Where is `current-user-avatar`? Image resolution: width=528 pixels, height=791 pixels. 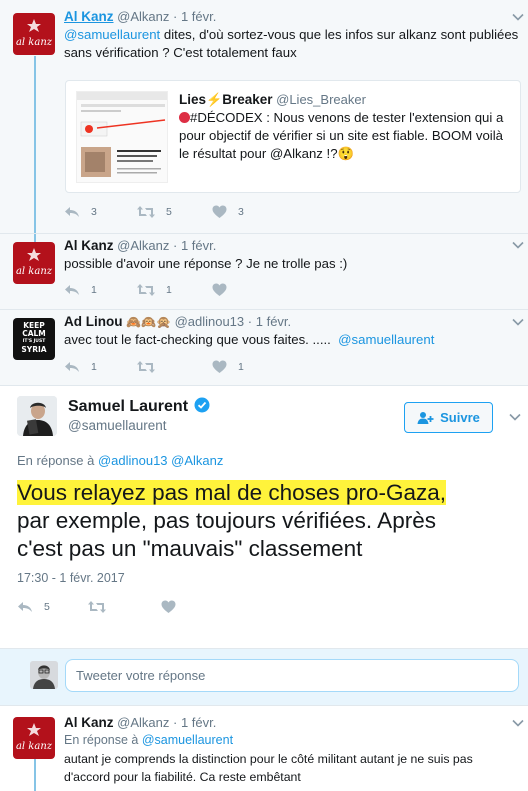 current-user-avatar is located at coordinates (44, 675).